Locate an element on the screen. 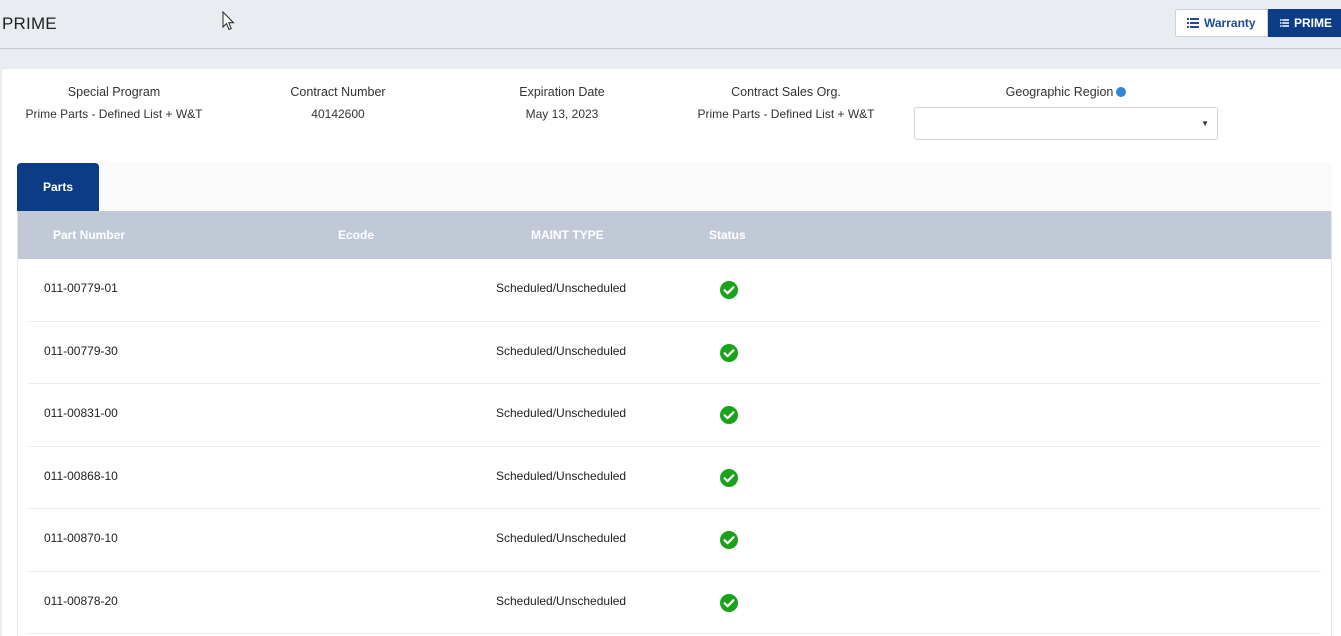 The image size is (1341, 636). view-toggle-group: Warranty PRIME is located at coordinates (1258, 23).